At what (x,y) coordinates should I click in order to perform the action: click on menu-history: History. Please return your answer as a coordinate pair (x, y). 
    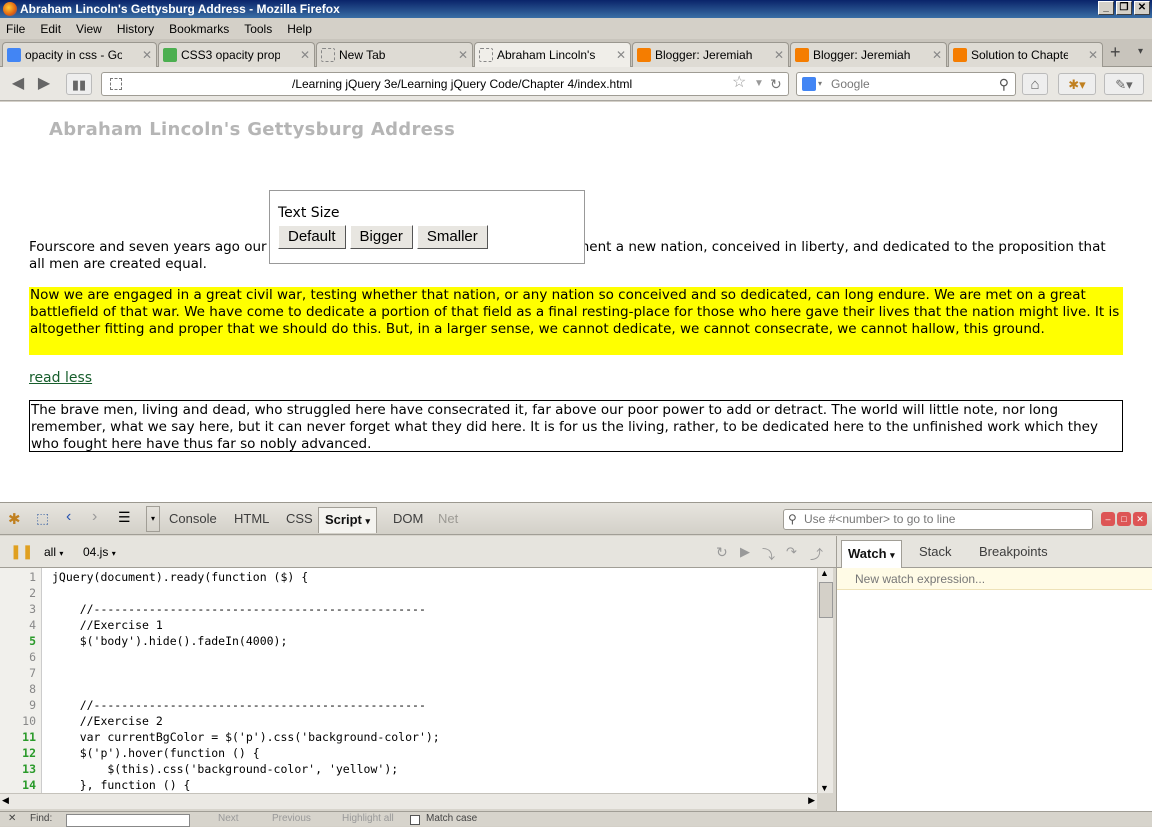
    Looking at the image, I should click on (135, 29).